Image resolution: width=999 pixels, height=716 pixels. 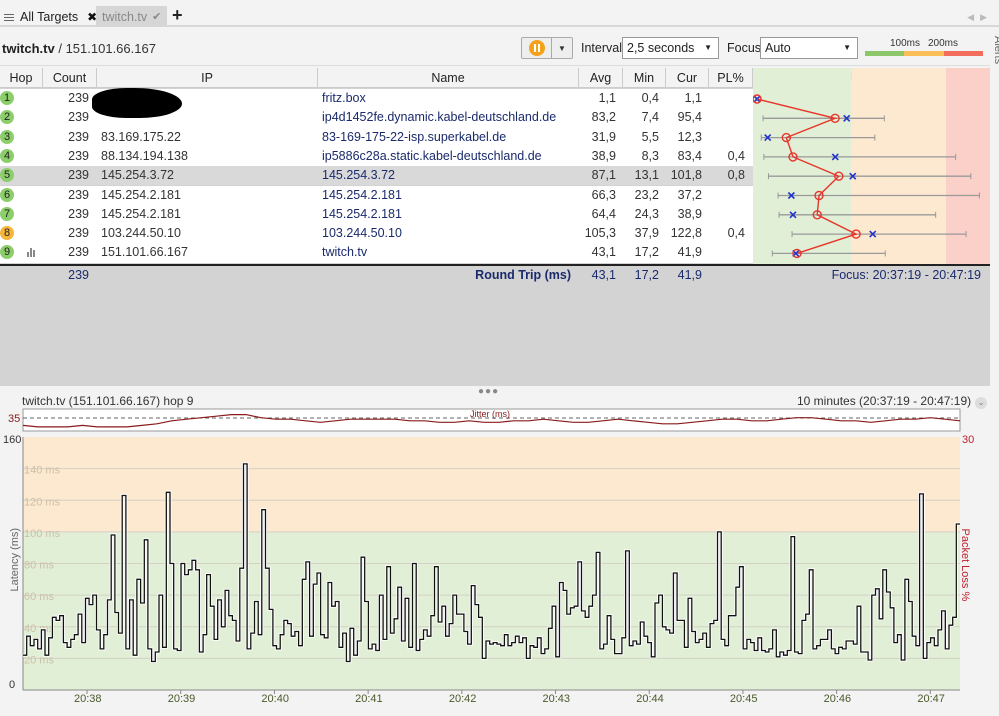 What do you see at coordinates (108, 401) in the screenshot?
I see `chart-title: twitch.tv (151.101.66.167) hop 9` at bounding box center [108, 401].